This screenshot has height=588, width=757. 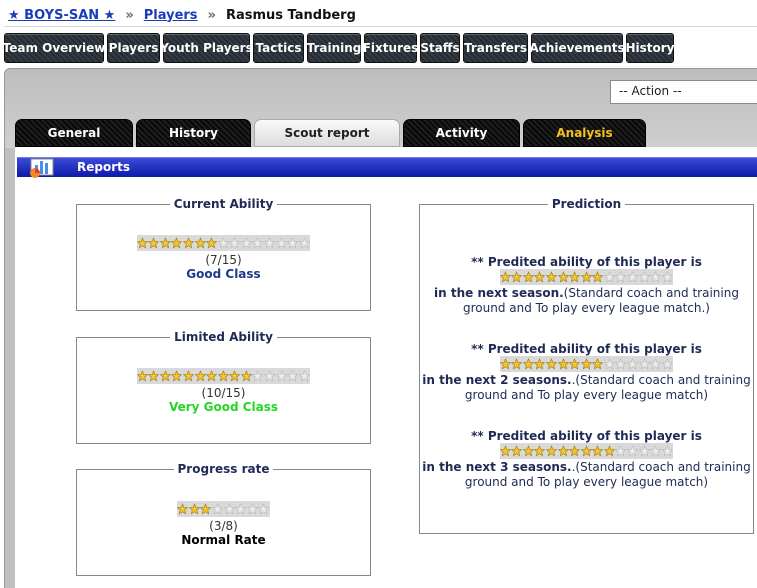 I want to click on prediction-period: in the next 2 seasons., so click(x=497, y=380).